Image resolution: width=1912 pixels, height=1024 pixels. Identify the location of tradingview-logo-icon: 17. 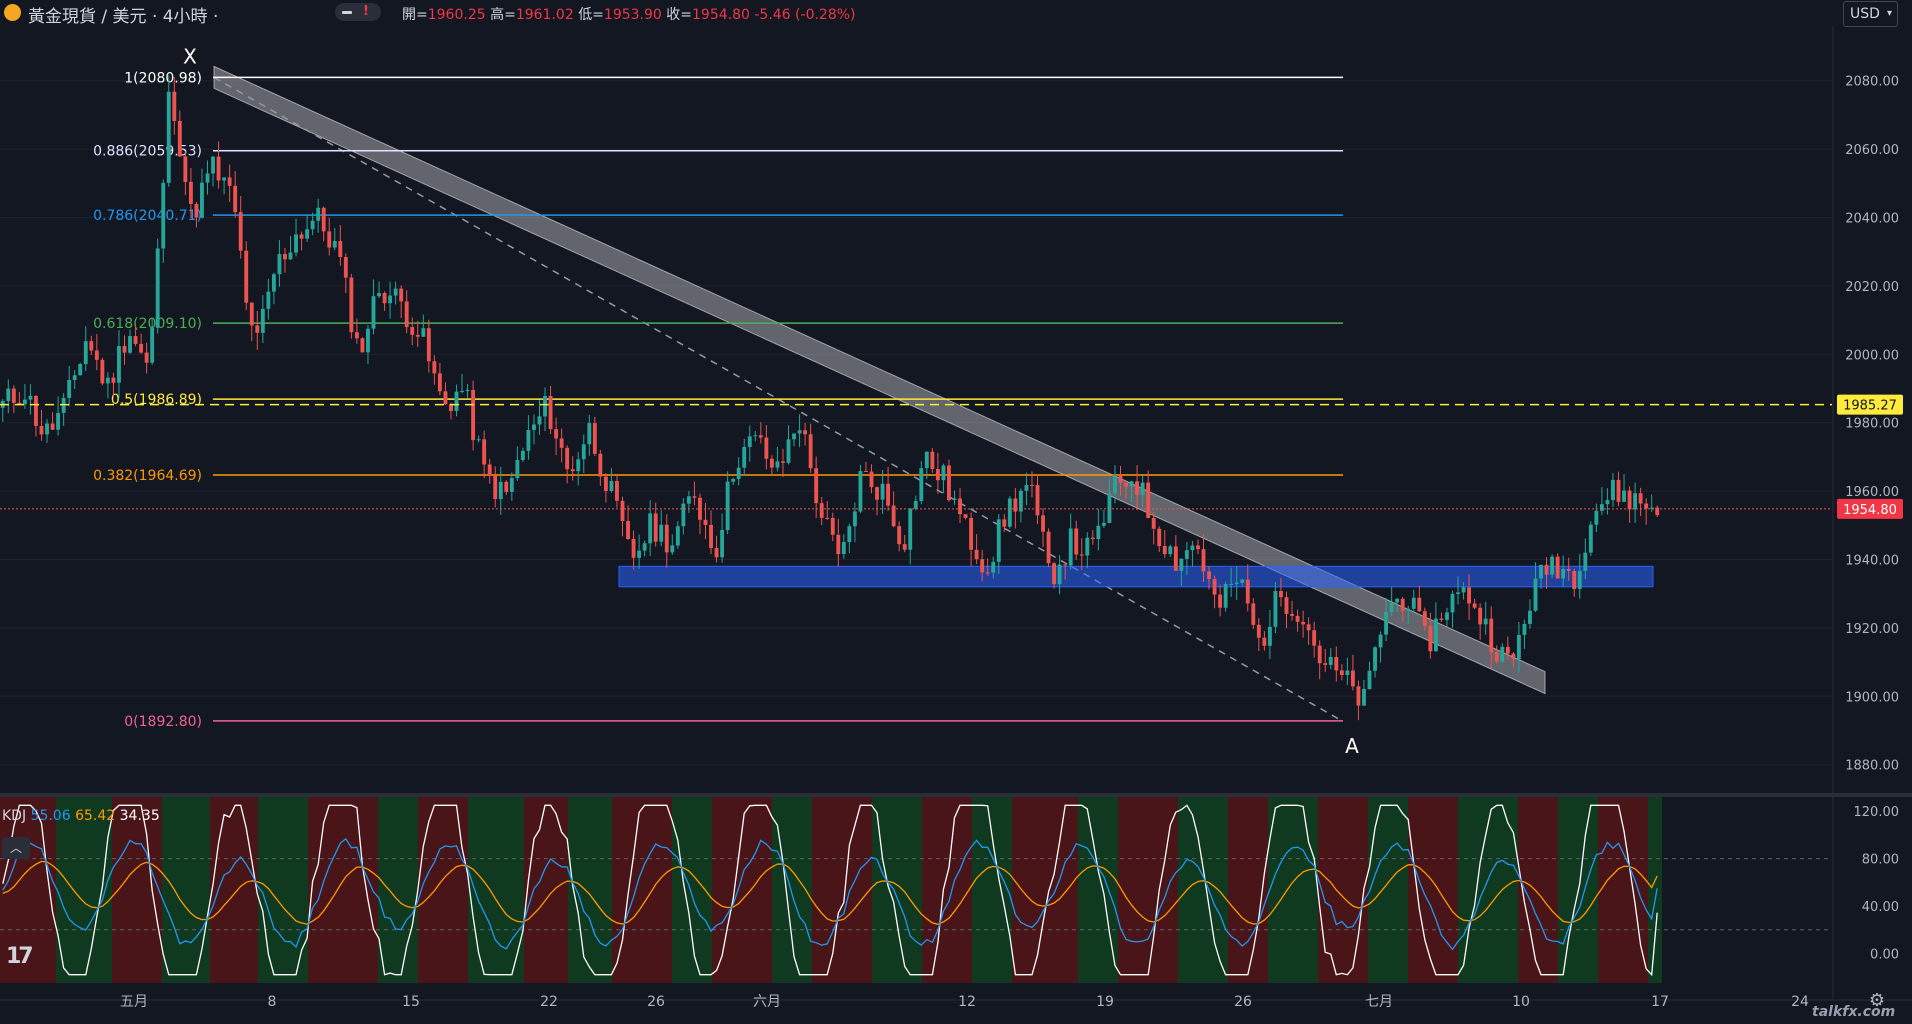
(20, 956).